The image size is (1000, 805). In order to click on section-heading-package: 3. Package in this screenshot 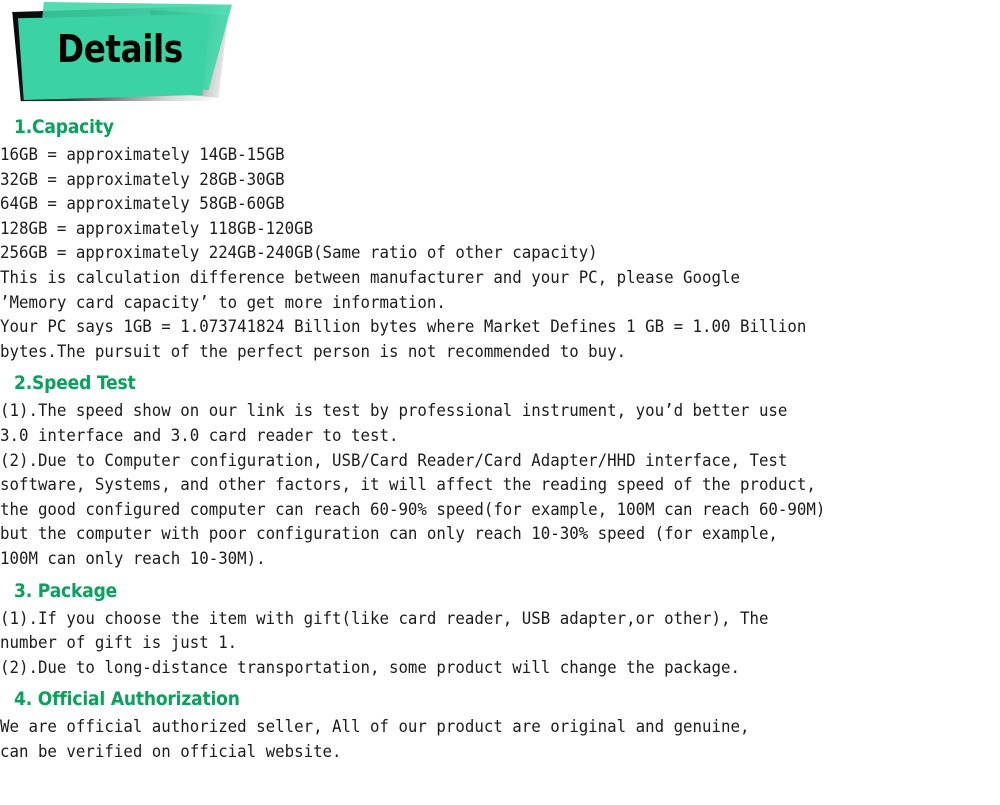, I will do `click(66, 590)`.